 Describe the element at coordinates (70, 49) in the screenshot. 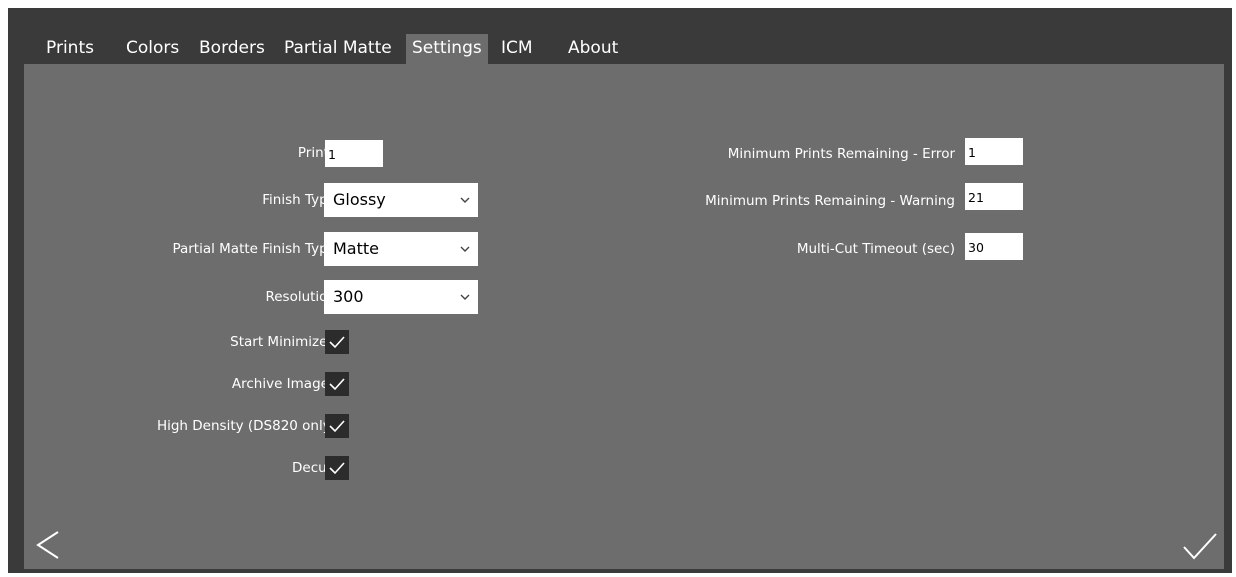

I see `tab-prints: Prints` at that location.